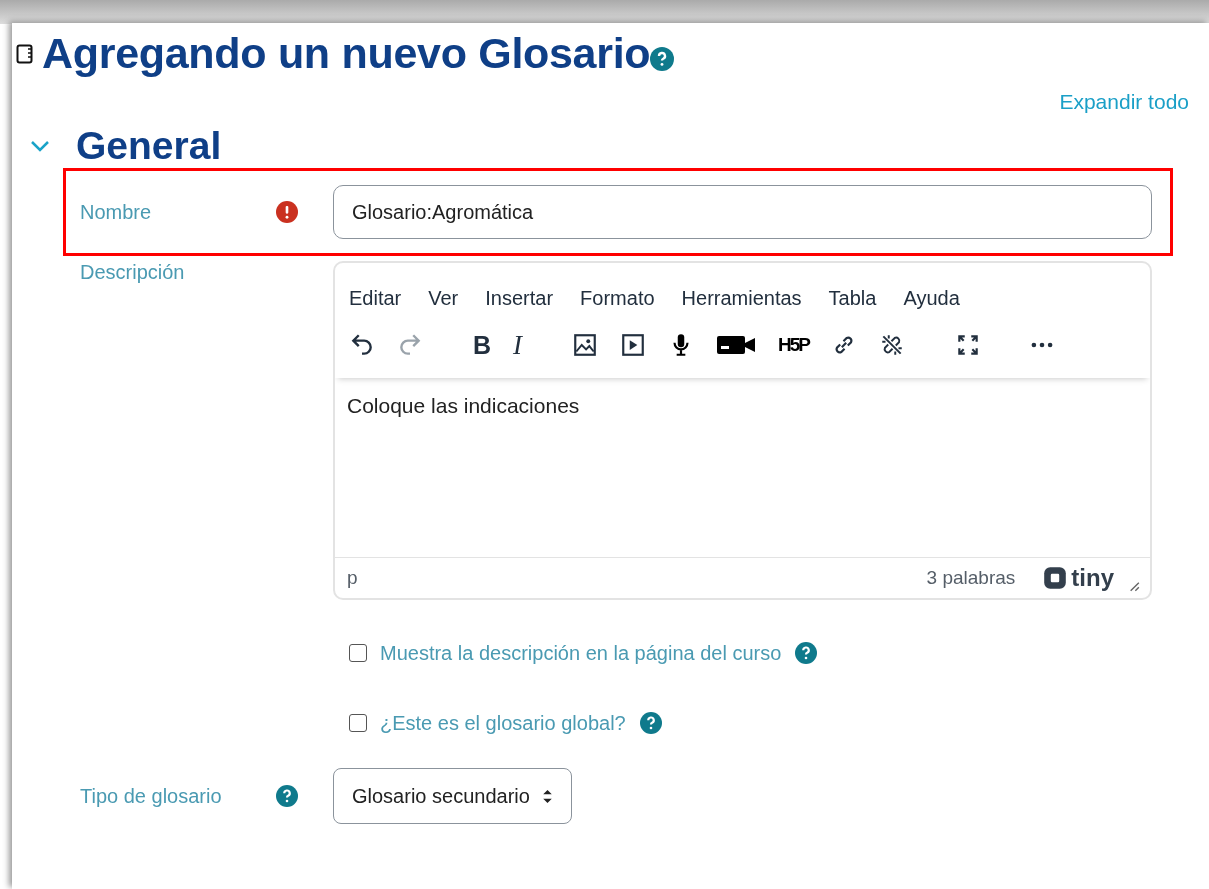  Describe the element at coordinates (151, 796) in the screenshot. I see `field-label: Tipo de glosario` at that location.